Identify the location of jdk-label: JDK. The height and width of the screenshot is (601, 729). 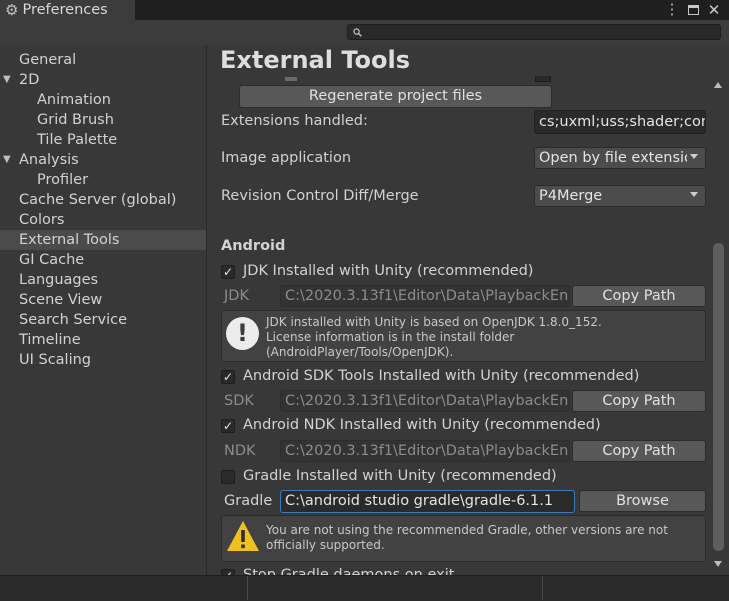
(236, 296).